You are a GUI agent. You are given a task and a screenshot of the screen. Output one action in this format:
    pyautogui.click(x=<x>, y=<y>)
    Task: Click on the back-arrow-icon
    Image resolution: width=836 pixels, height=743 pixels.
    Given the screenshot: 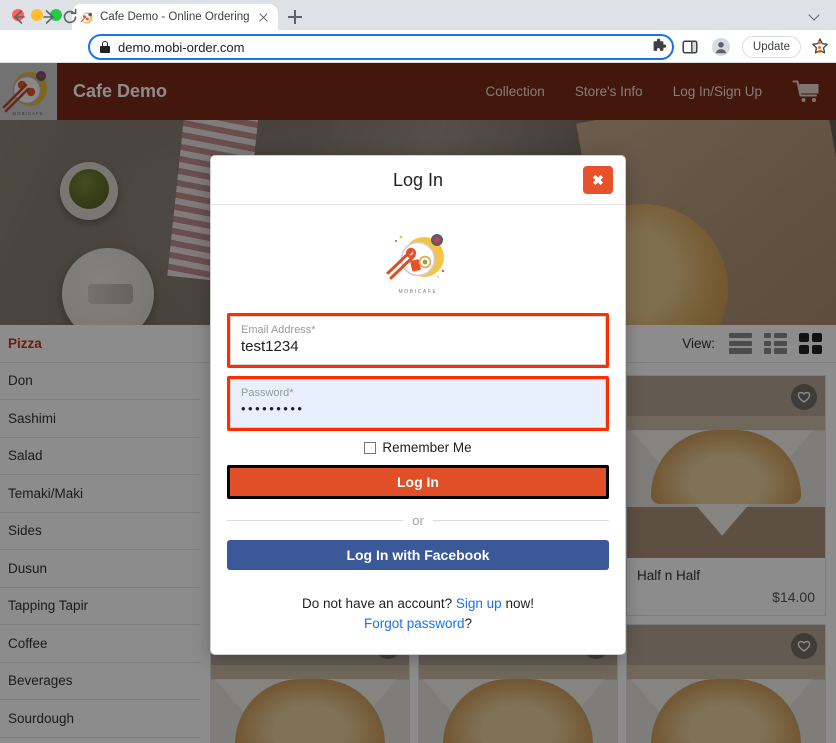 What is the action you would take?
    pyautogui.click(x=19, y=17)
    